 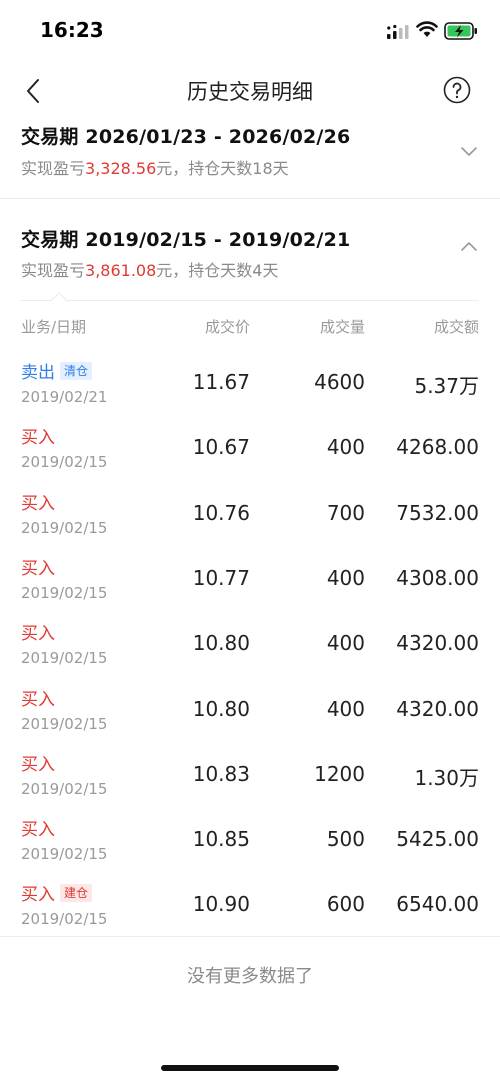 What do you see at coordinates (446, 386) in the screenshot?
I see `trade-amount: 5.37万` at bounding box center [446, 386].